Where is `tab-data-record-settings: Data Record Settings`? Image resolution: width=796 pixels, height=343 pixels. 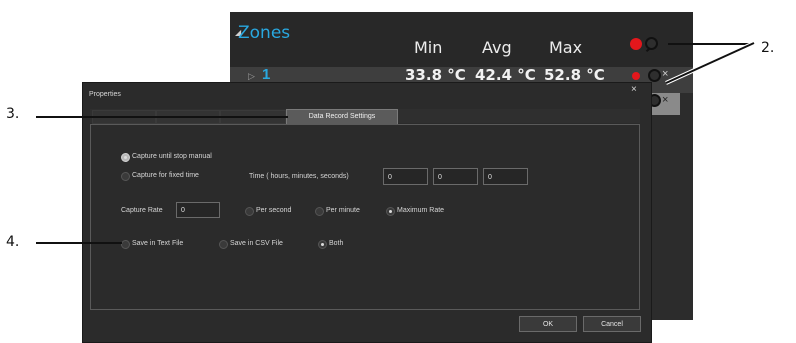
tab-data-record-settings: Data Record Settings is located at coordinates (342, 117).